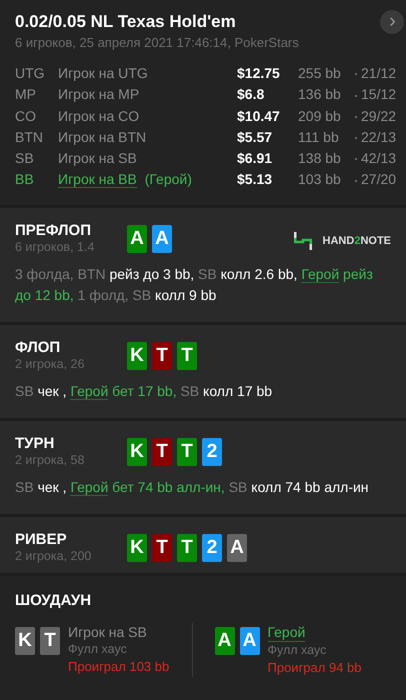 The height and width of the screenshot is (700, 406). What do you see at coordinates (315, 667) in the screenshot?
I see `result-text: Проиграл 94 bb` at bounding box center [315, 667].